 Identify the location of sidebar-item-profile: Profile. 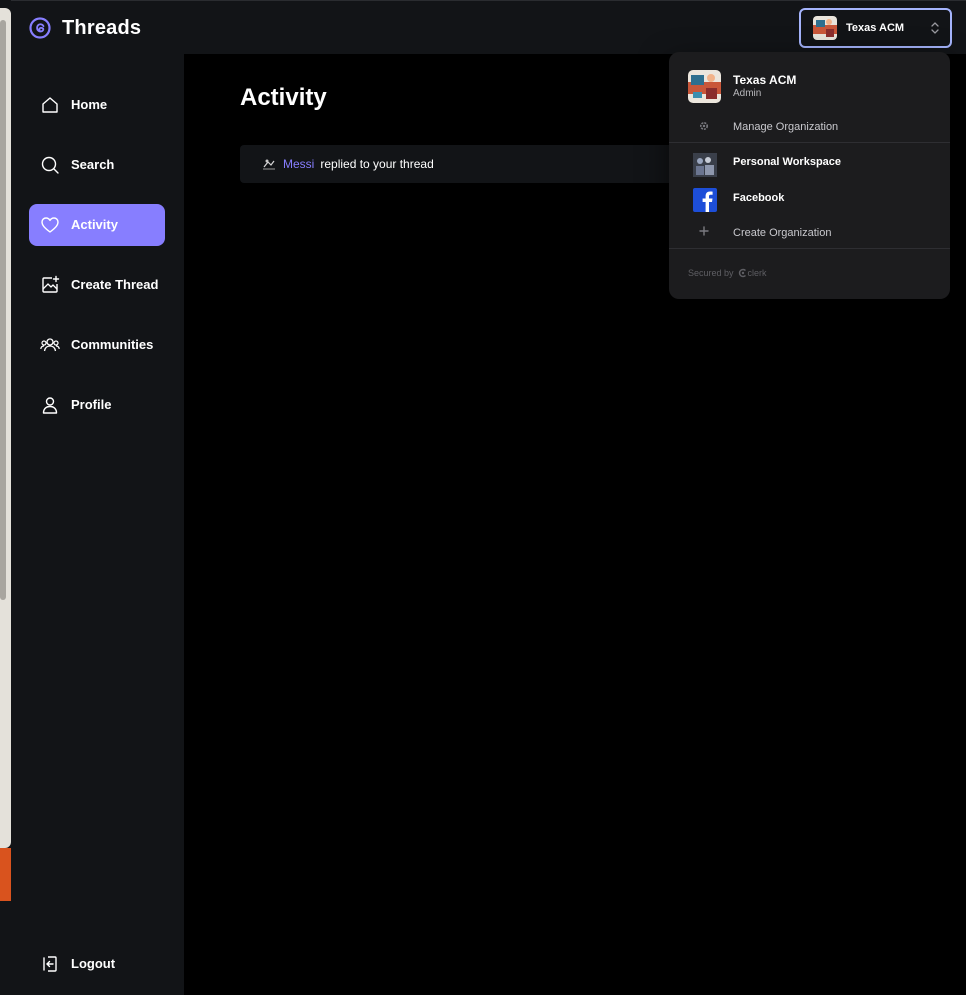
(97, 405).